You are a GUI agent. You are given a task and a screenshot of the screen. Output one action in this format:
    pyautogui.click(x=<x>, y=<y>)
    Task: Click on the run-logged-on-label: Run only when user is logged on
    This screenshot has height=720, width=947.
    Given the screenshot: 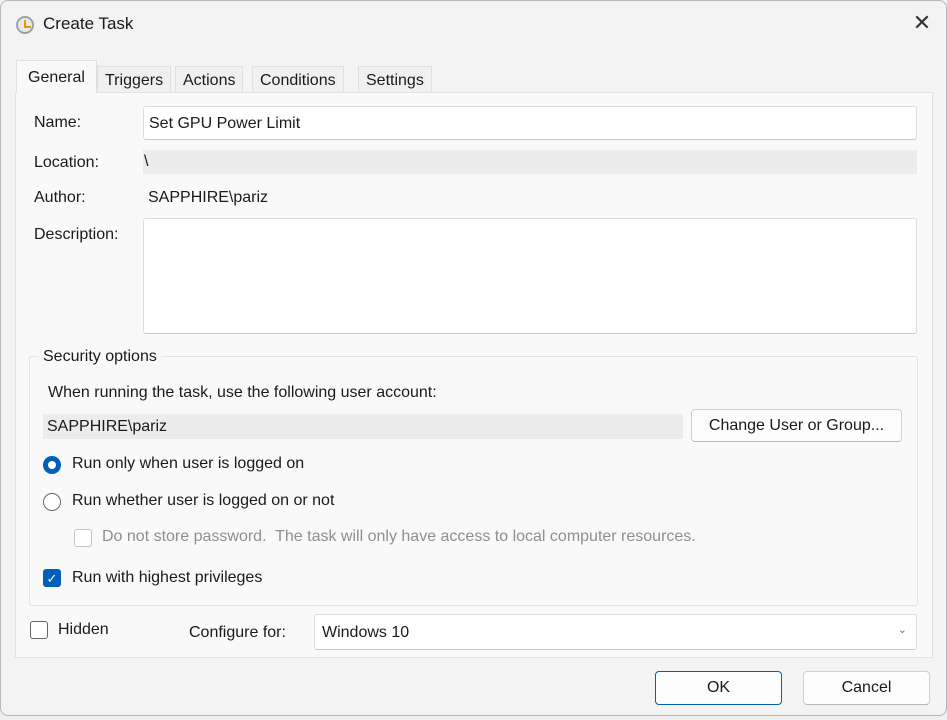 What is the action you would take?
    pyautogui.click(x=188, y=464)
    